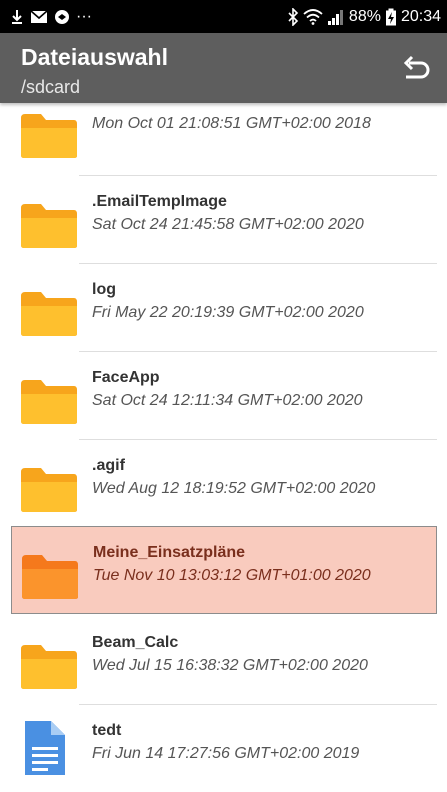  What do you see at coordinates (420, 16) in the screenshot?
I see `clock: 20:34` at bounding box center [420, 16].